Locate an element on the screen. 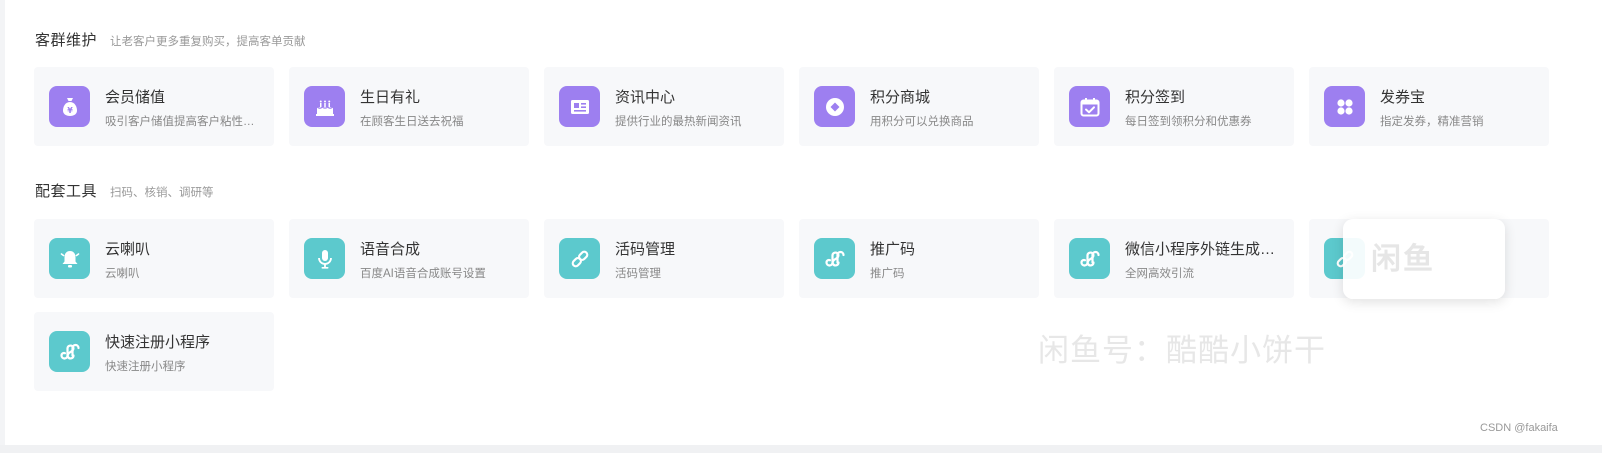 The width and height of the screenshot is (1602, 453). card-wechat-link-generator: 微信小程序外链生成… 全网高效引流 is located at coordinates (1174, 258).